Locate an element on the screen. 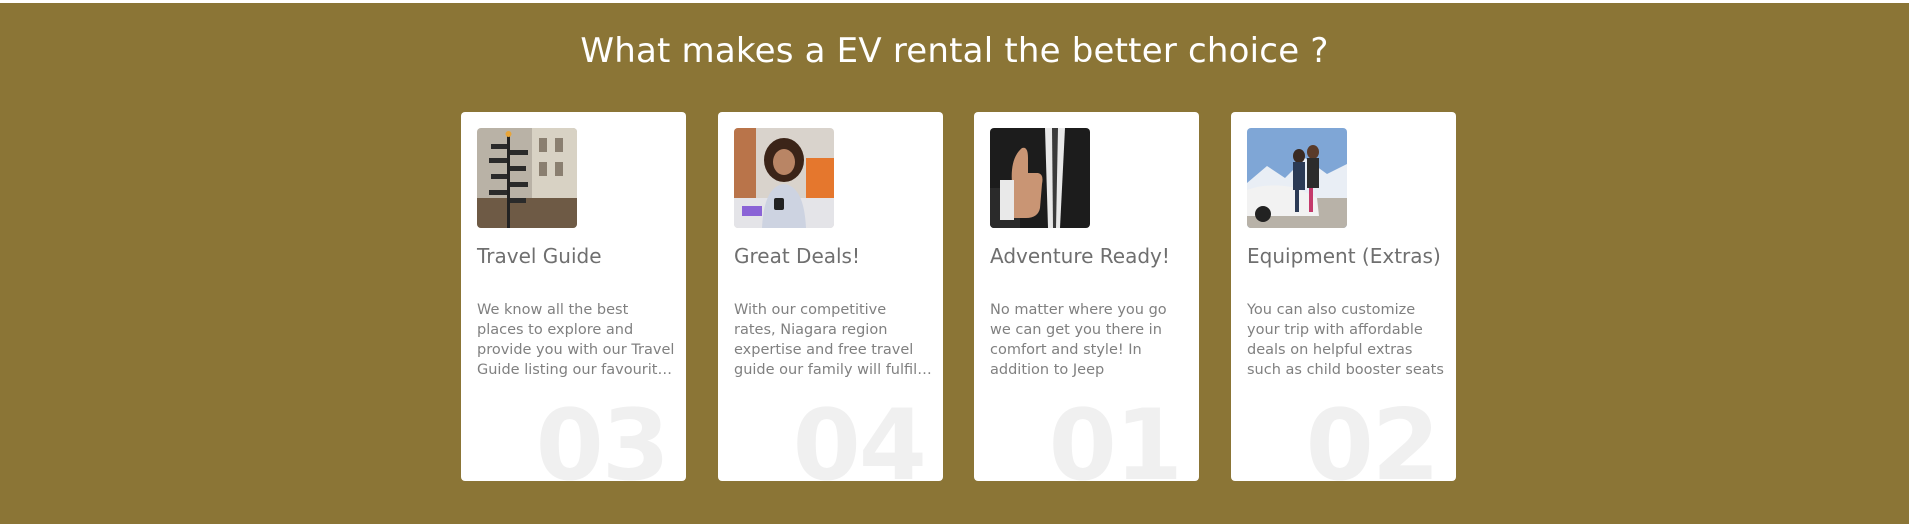  signpost-photo is located at coordinates (527, 178).